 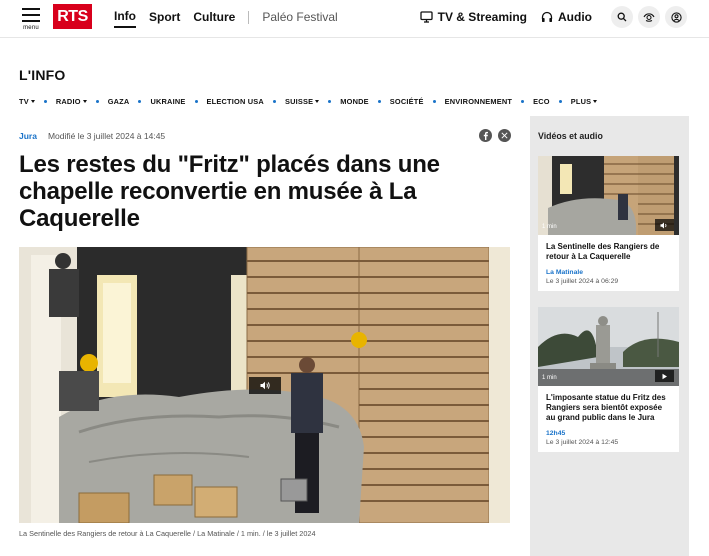 I want to click on video-card-show: La Matinale, so click(x=608, y=272).